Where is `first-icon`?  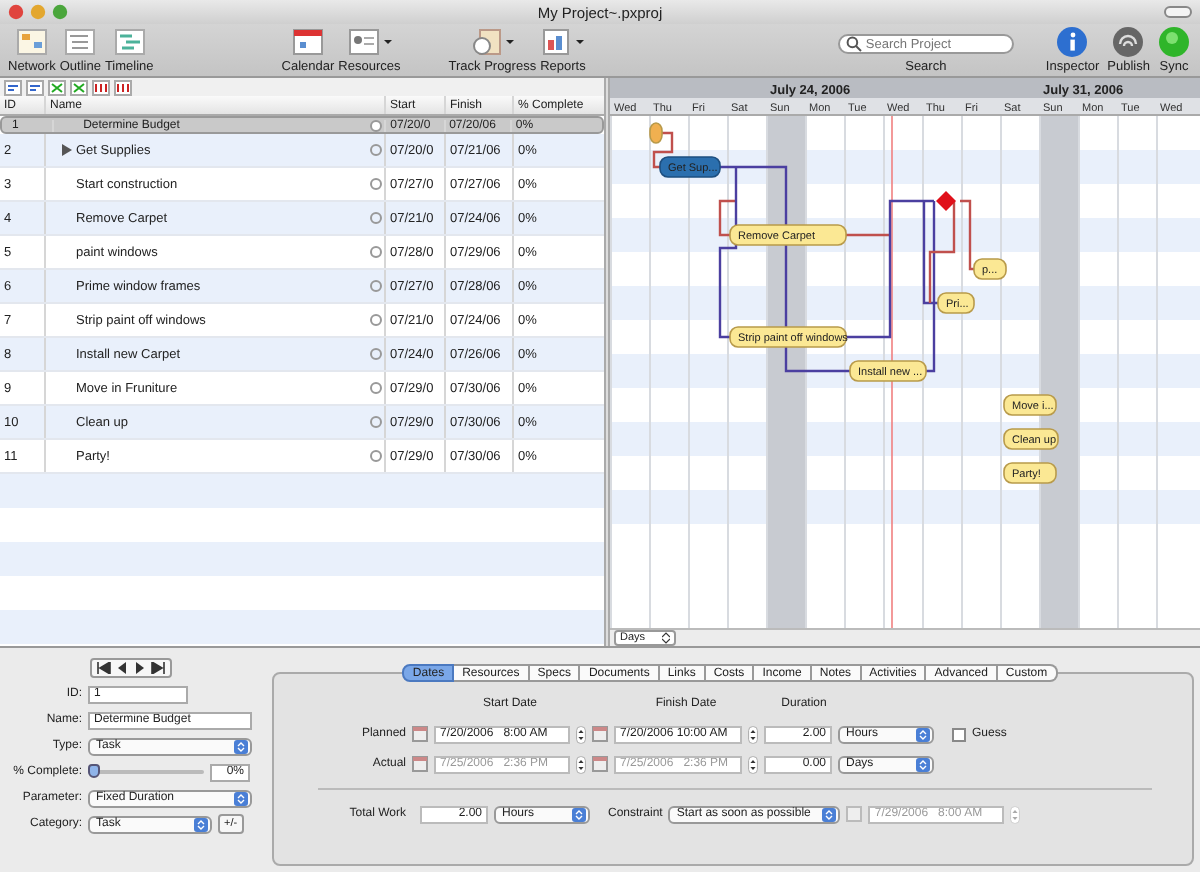
first-icon is located at coordinates (104, 668).